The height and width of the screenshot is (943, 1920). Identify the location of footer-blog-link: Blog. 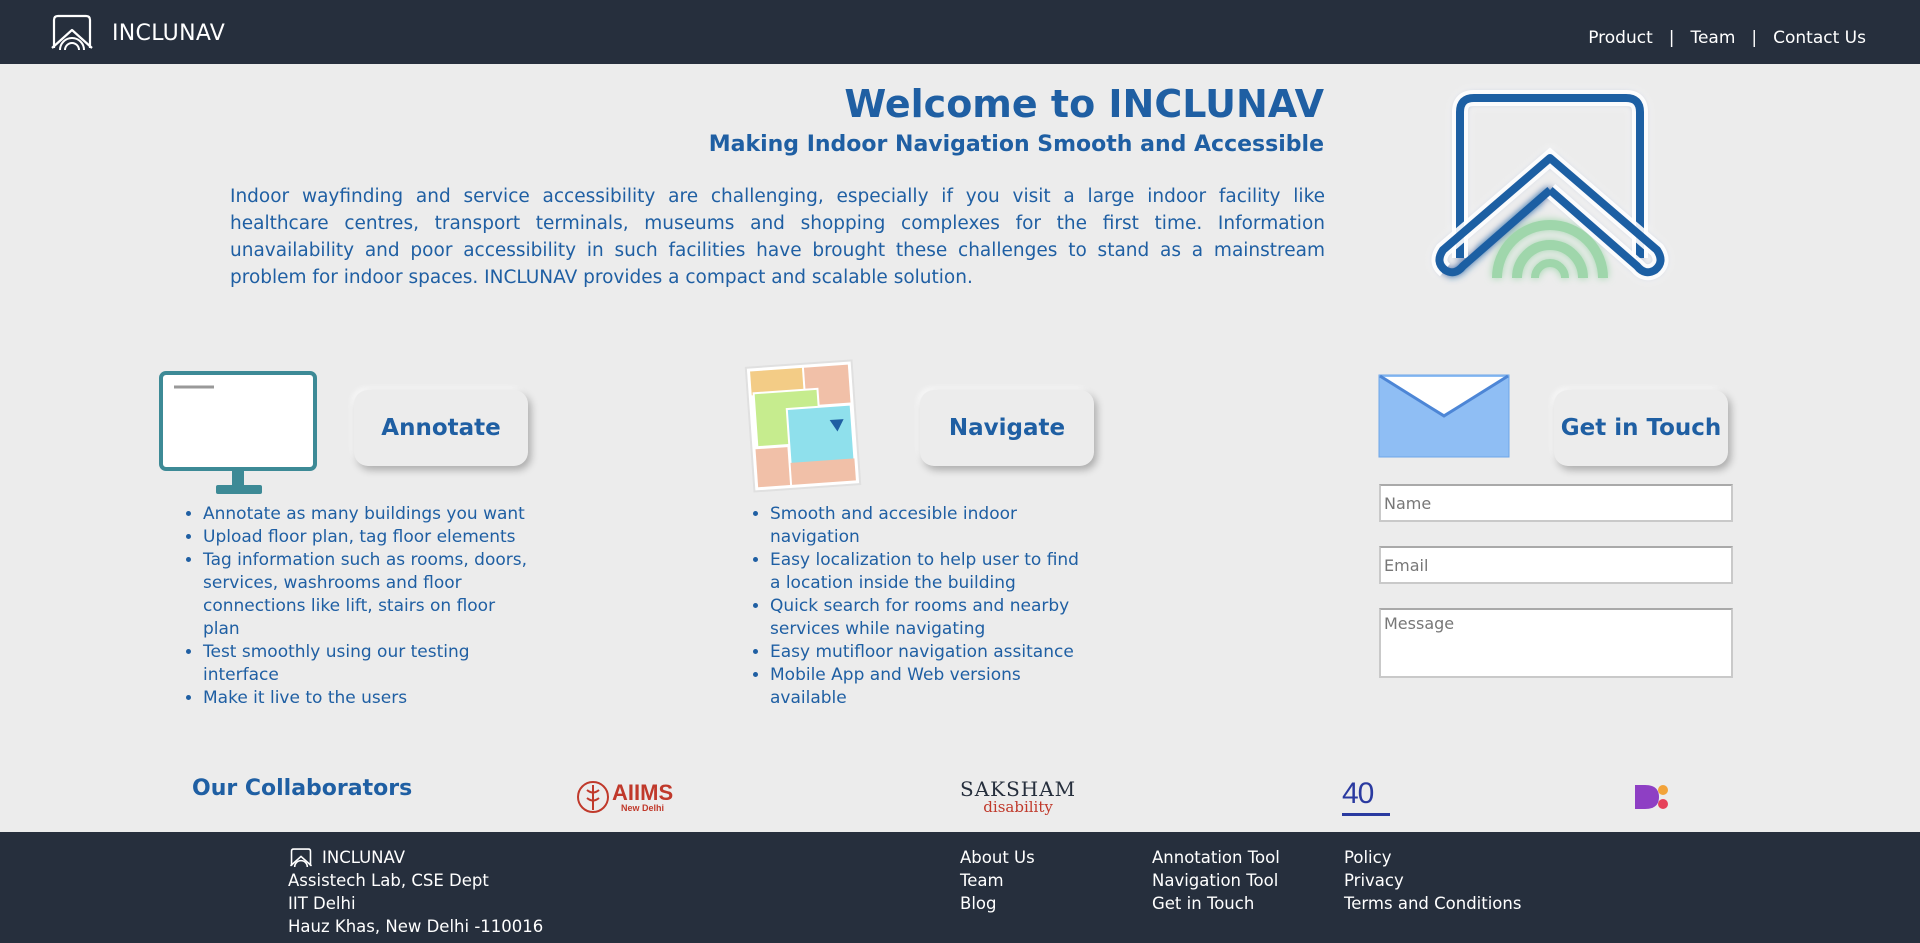
(997, 903).